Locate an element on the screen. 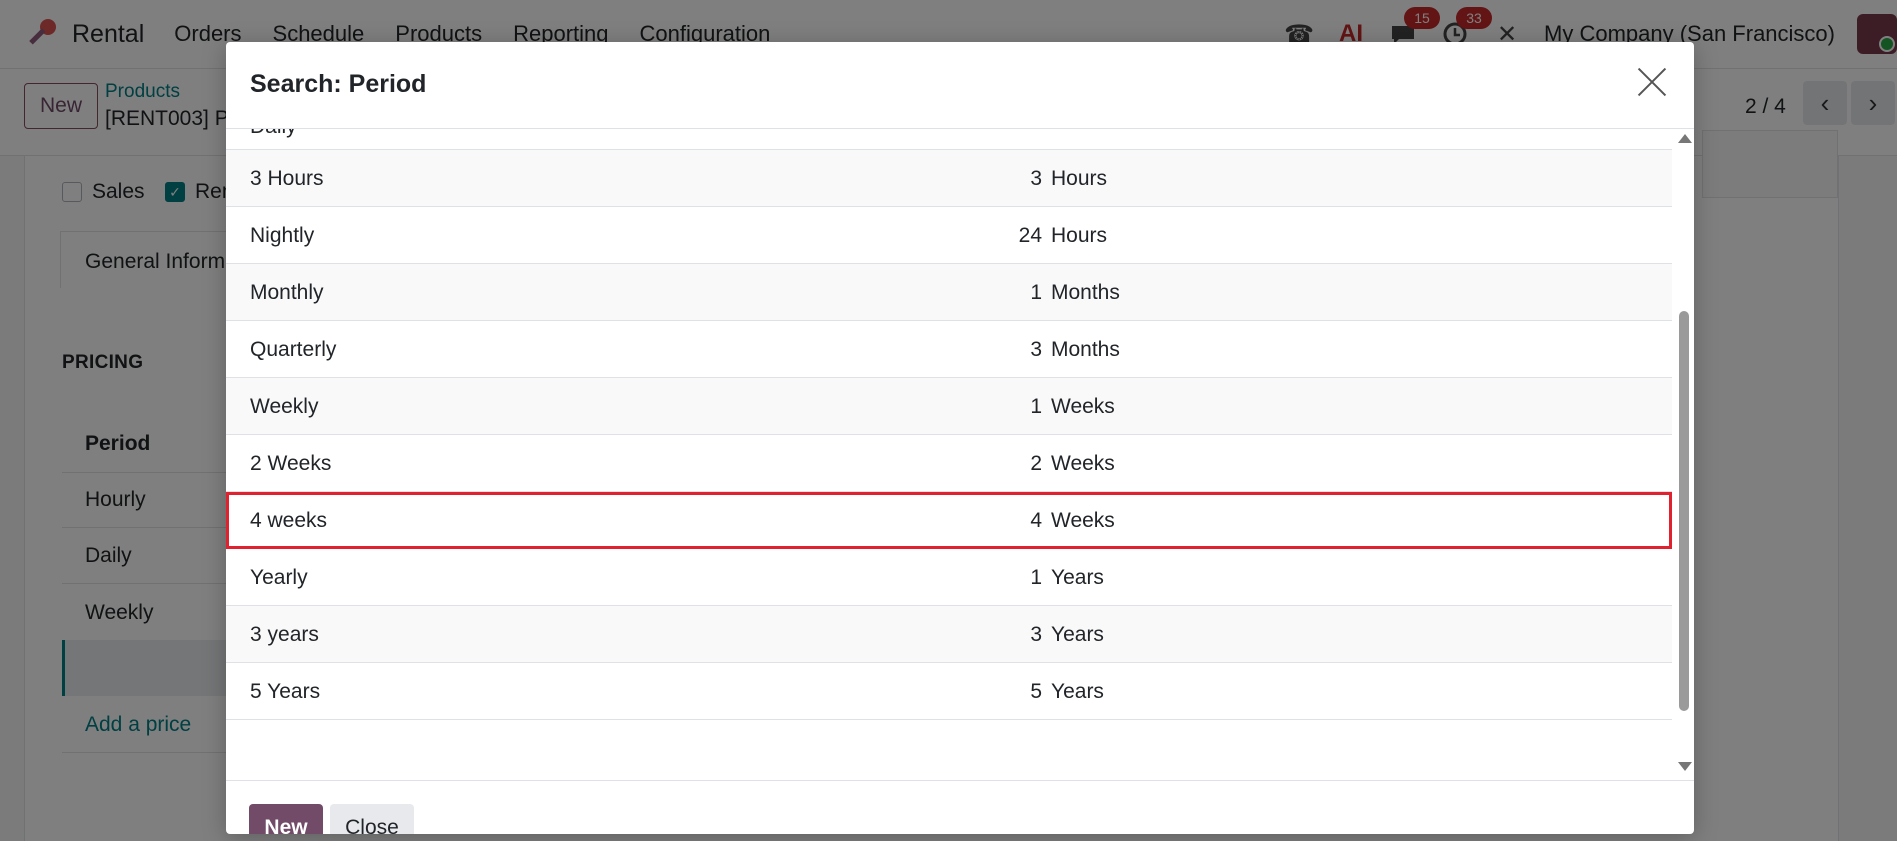  period-name: Nightly is located at coordinates (282, 235).